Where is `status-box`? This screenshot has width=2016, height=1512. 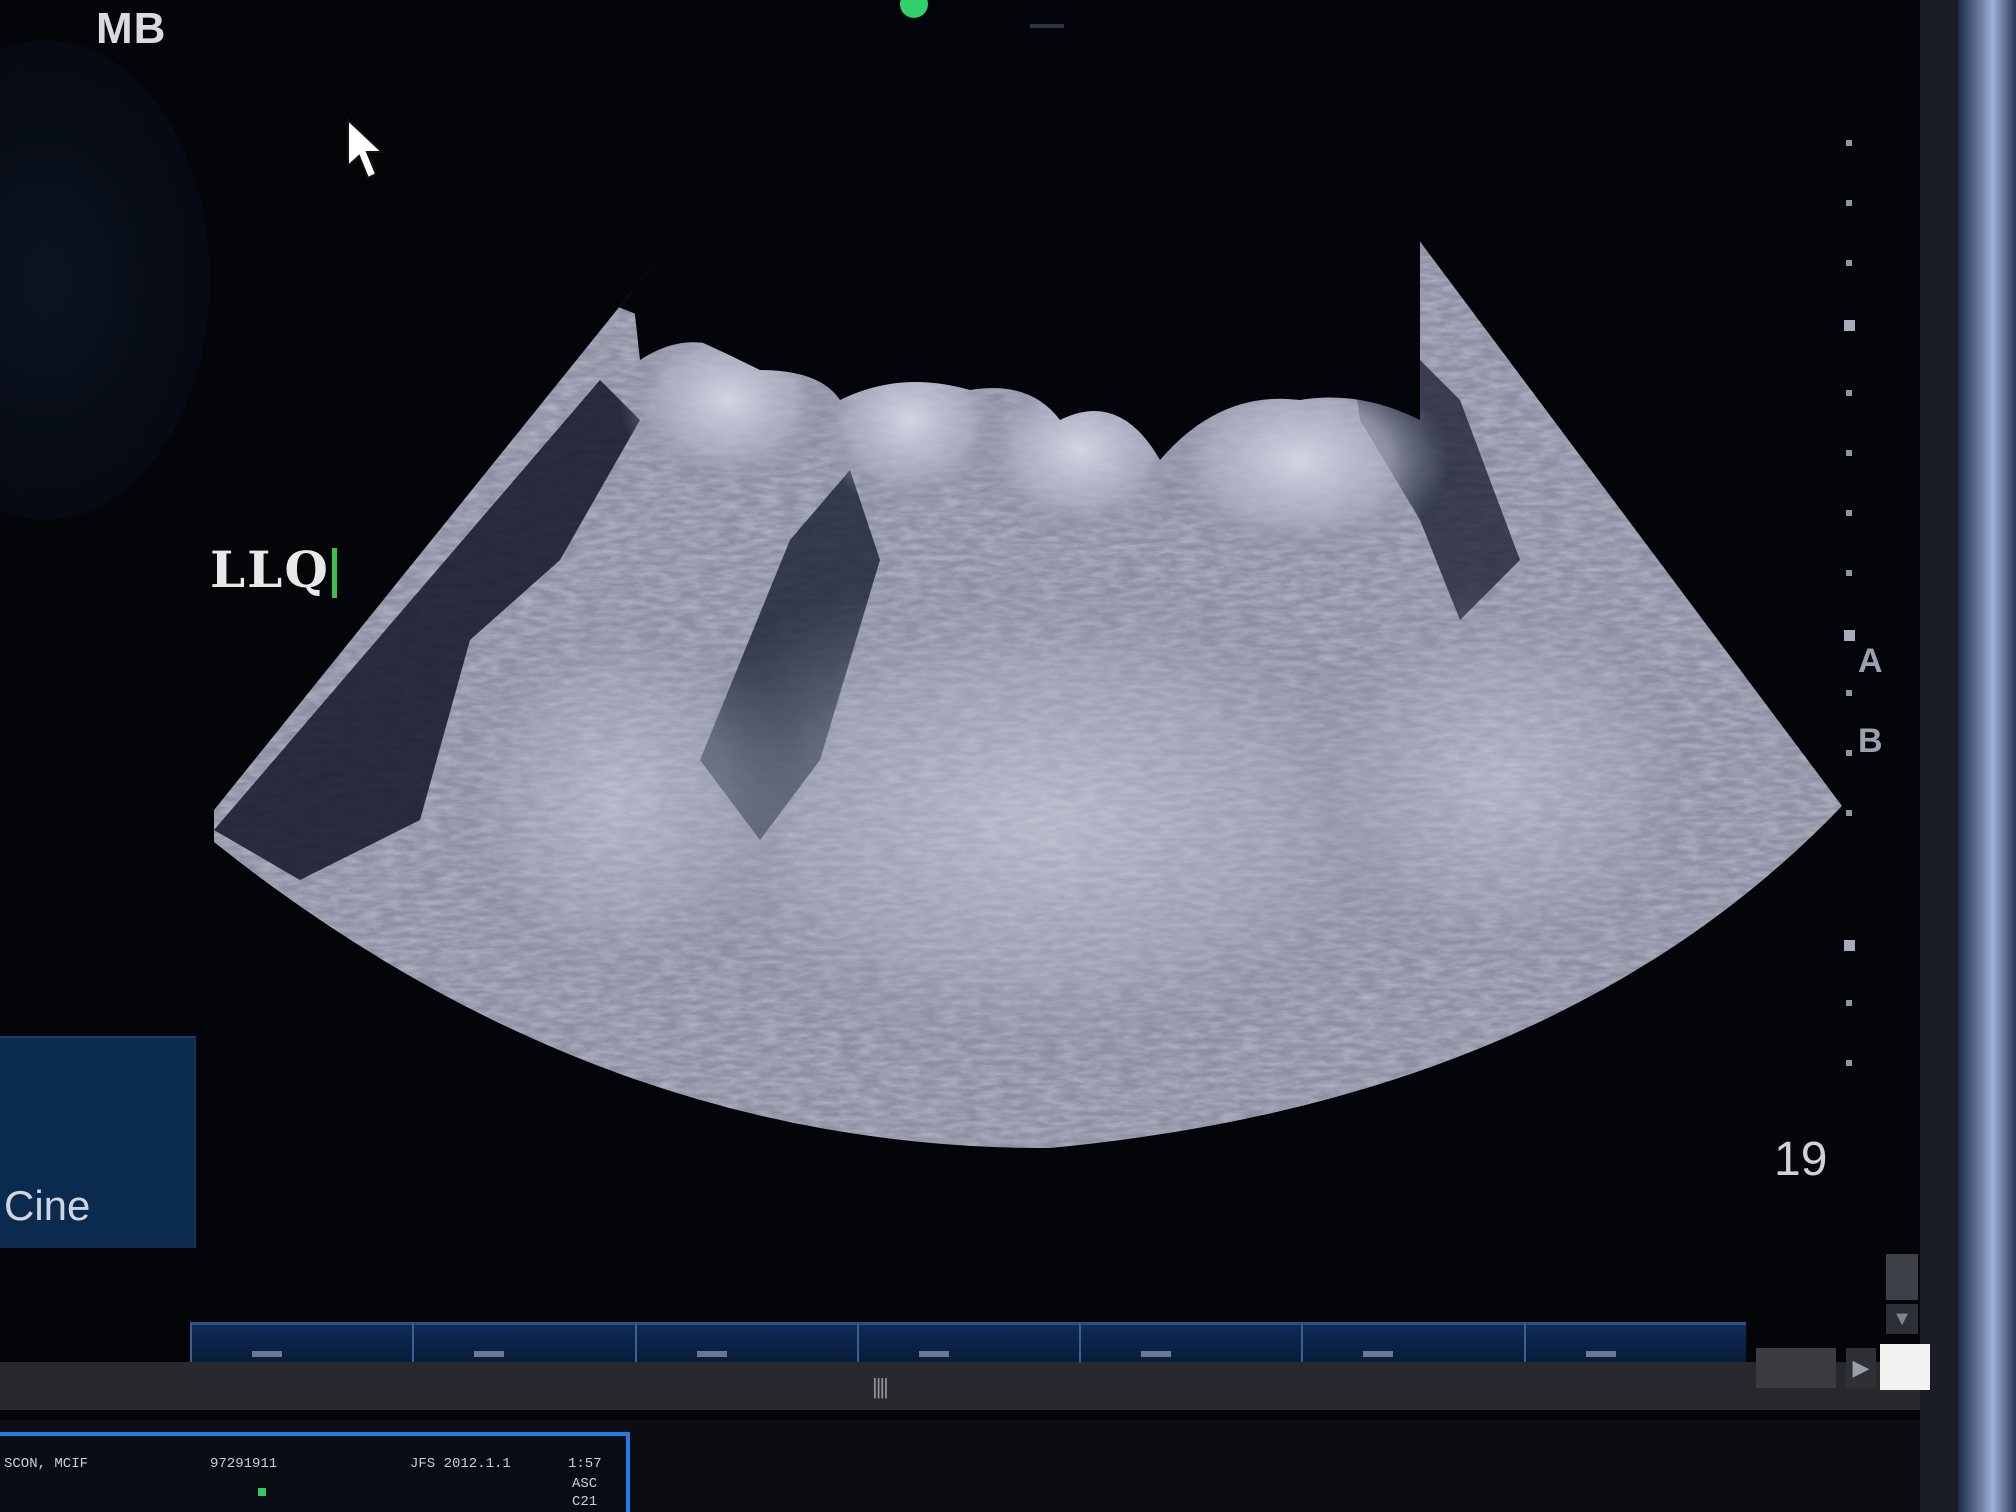
status-box is located at coordinates (1796, 1368).